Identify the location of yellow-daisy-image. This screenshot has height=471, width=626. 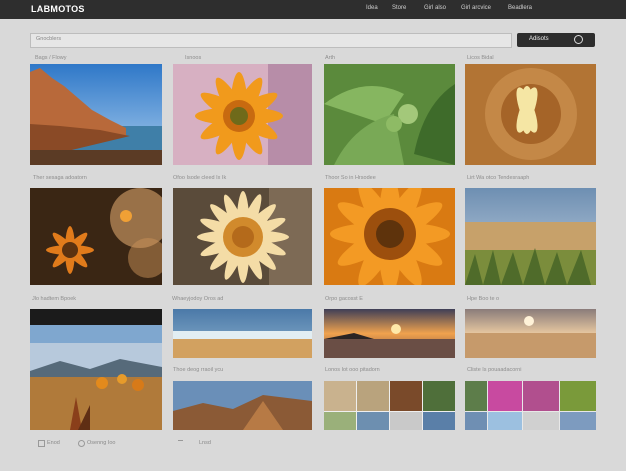
(242, 236).